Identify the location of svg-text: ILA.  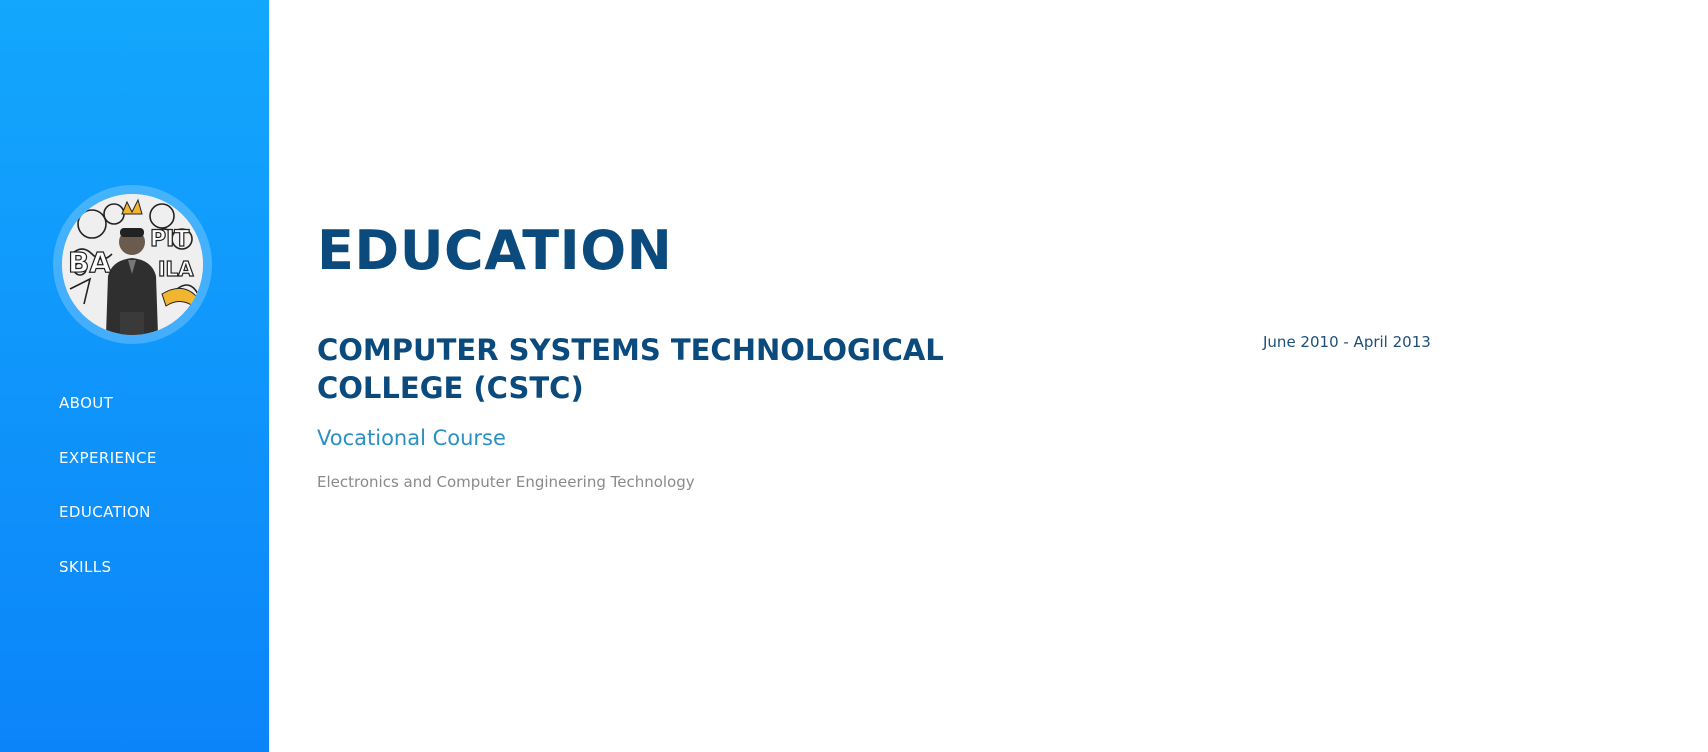
(176, 269).